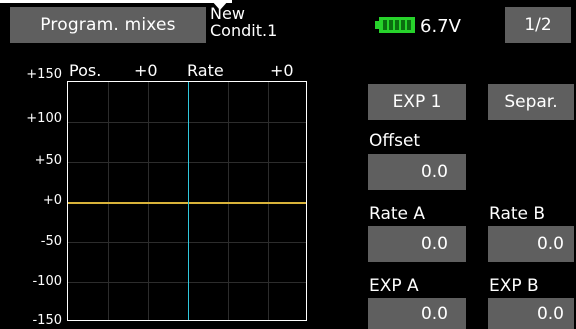 The image size is (576, 329). I want to click on offset-value-button: 0.0, so click(417, 172).